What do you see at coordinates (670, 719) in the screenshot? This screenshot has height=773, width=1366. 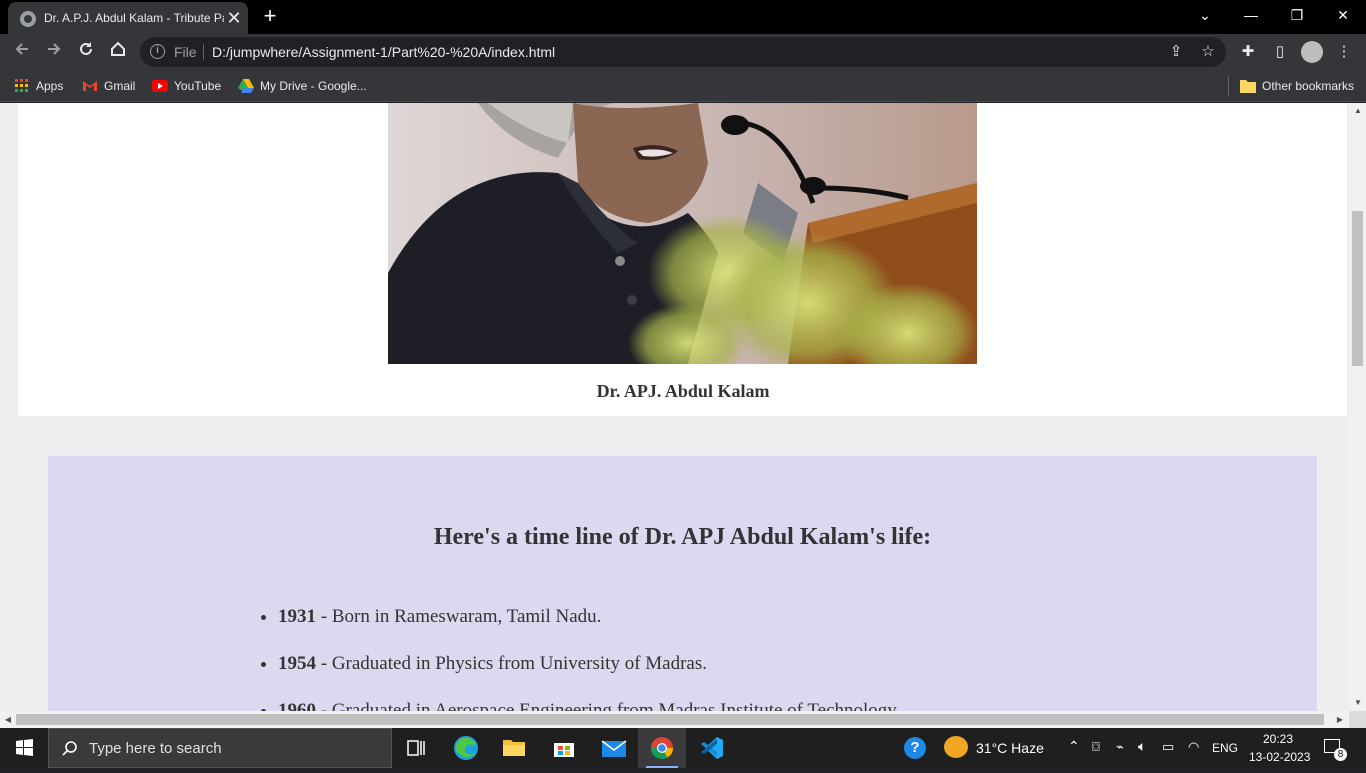 I see `horizontal-scroll-thumb` at bounding box center [670, 719].